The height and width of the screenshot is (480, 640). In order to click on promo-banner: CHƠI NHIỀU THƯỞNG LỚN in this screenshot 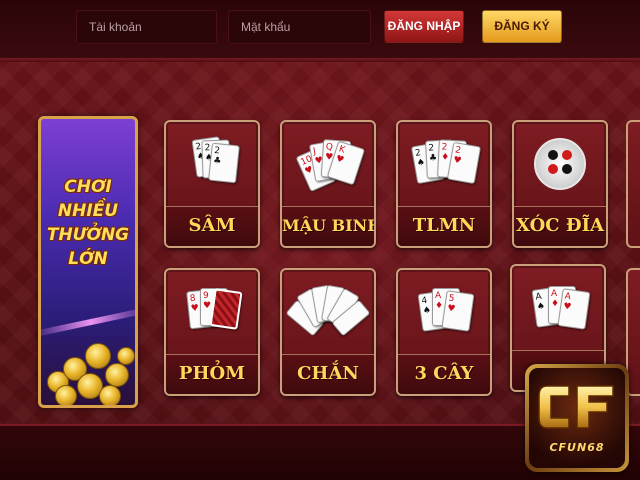, I will do `click(88, 262)`.